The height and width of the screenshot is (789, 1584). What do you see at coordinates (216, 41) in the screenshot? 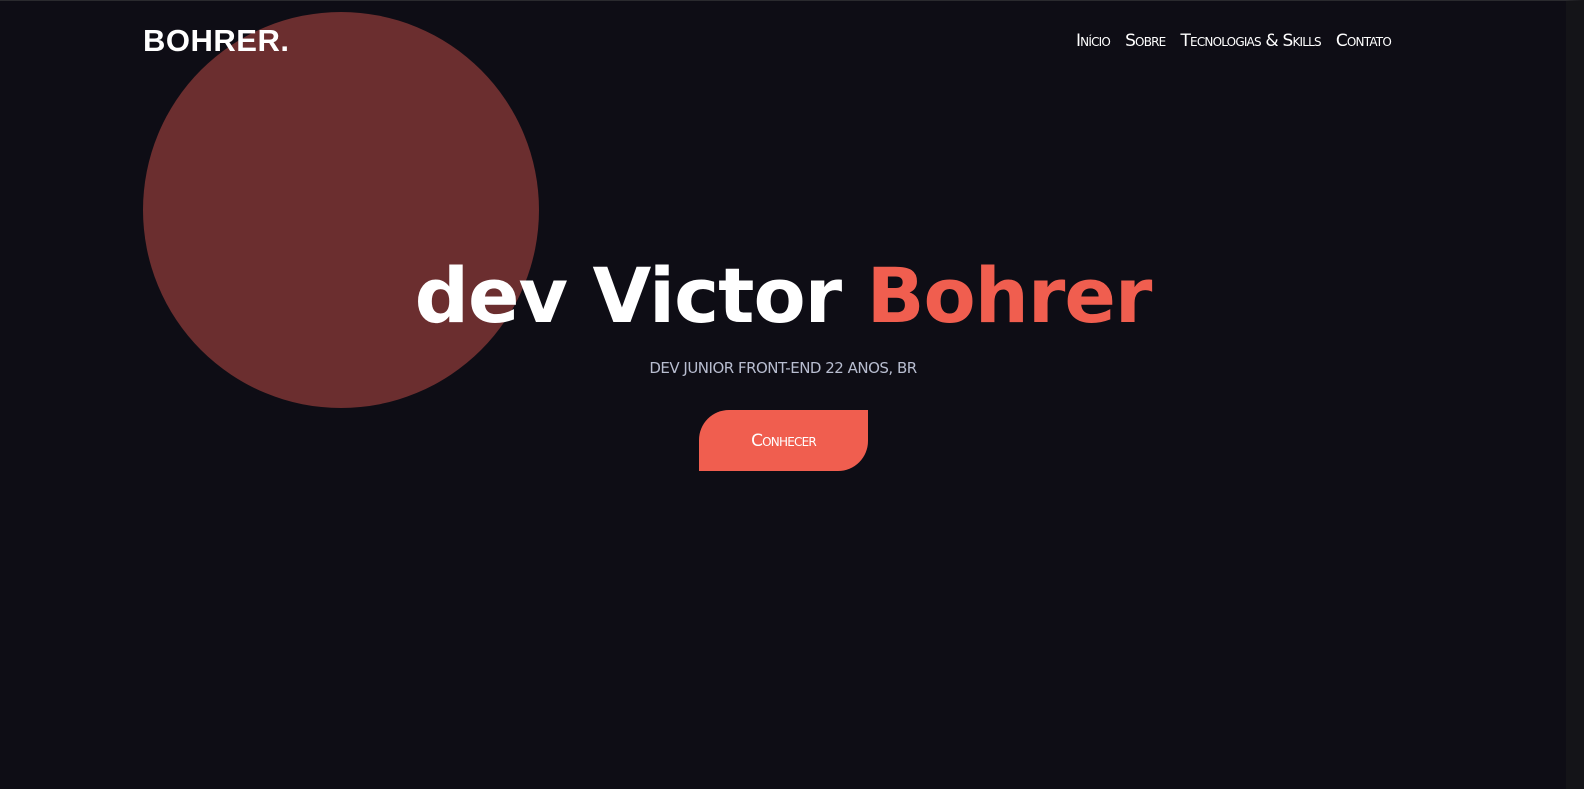
I see `site-logo: BOHRER.` at bounding box center [216, 41].